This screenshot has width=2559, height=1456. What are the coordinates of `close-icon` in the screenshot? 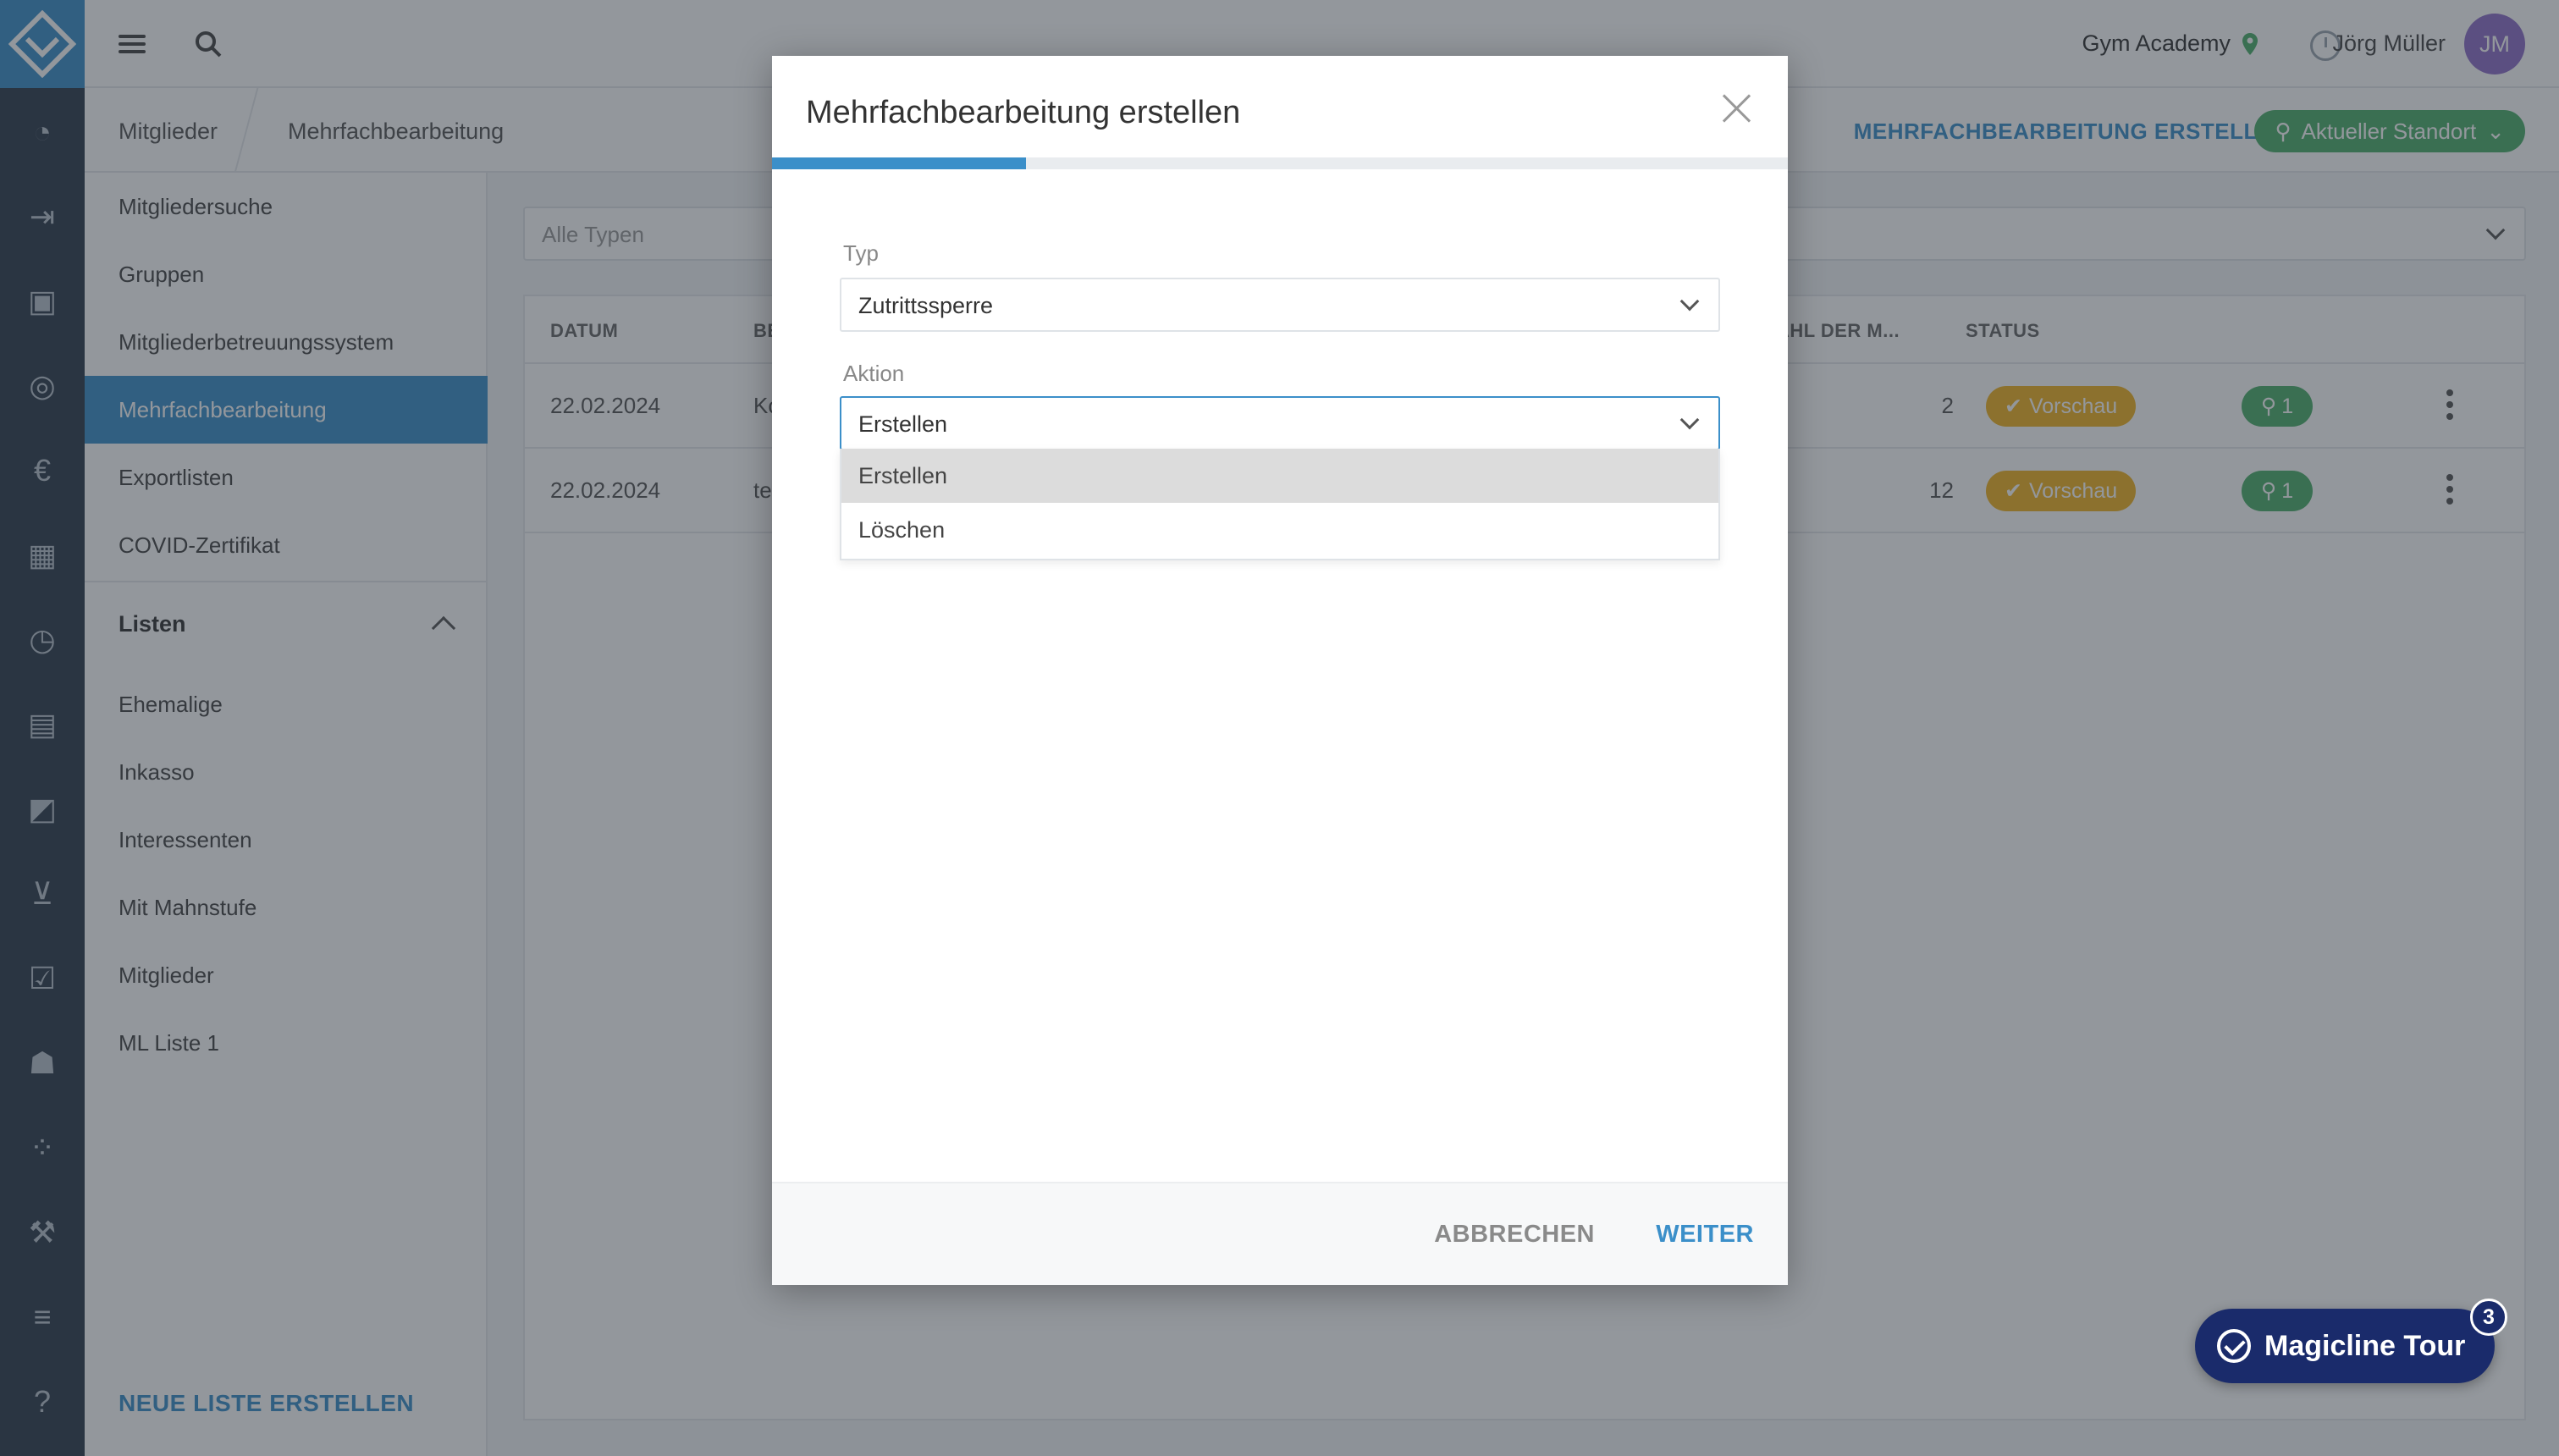 It's located at (1737, 109).